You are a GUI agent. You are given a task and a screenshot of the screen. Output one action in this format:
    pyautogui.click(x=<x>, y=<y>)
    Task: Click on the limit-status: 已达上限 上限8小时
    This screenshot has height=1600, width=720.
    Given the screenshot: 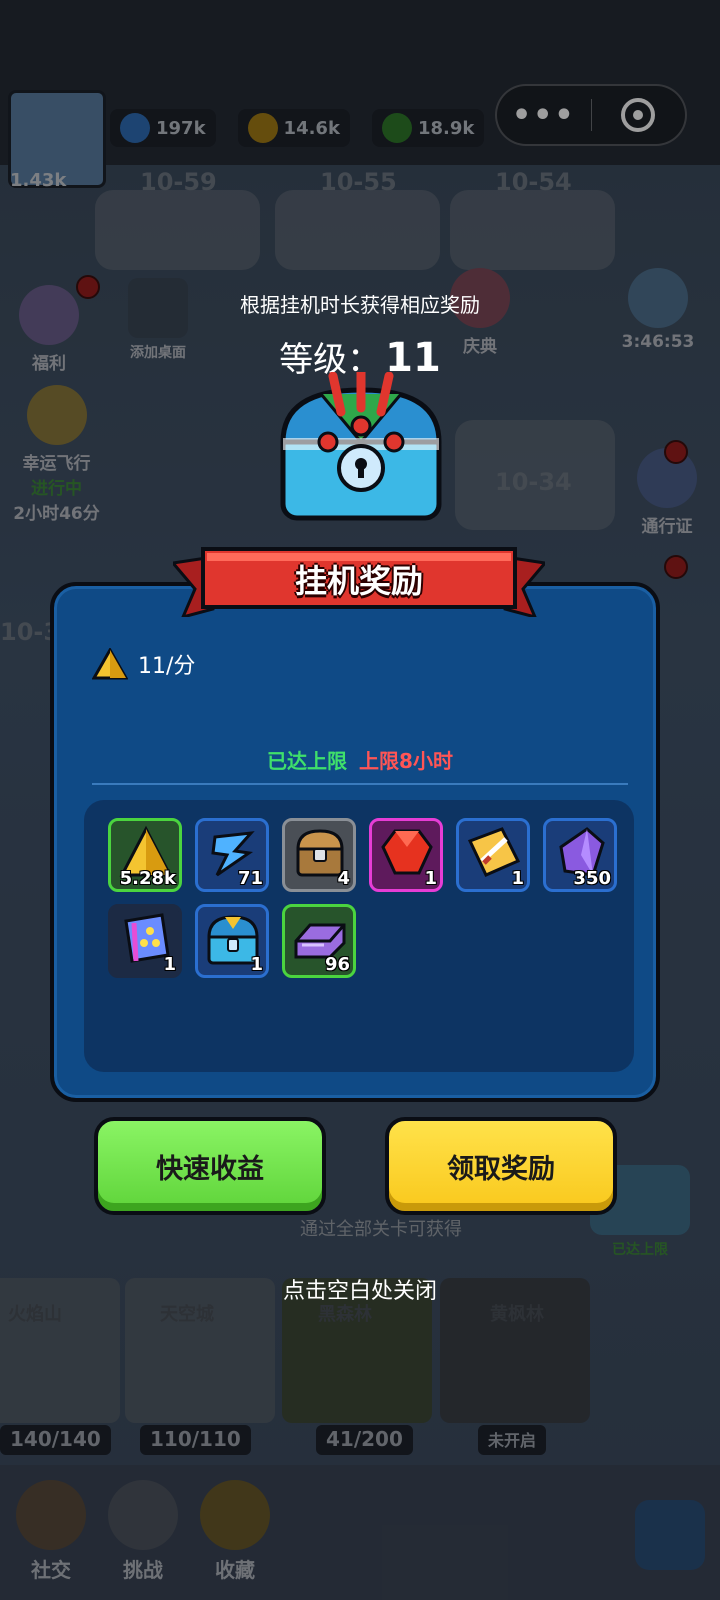 What is the action you would take?
    pyautogui.click(x=360, y=759)
    